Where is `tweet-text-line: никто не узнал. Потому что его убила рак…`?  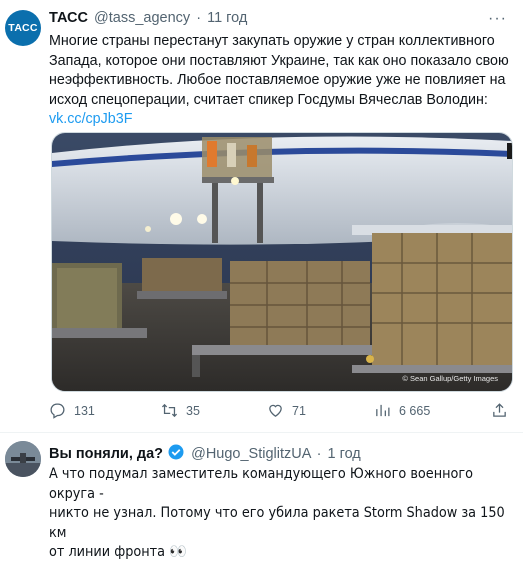 tweet-text-line: никто не узнал. Потому что его убила рак… is located at coordinates (277, 523).